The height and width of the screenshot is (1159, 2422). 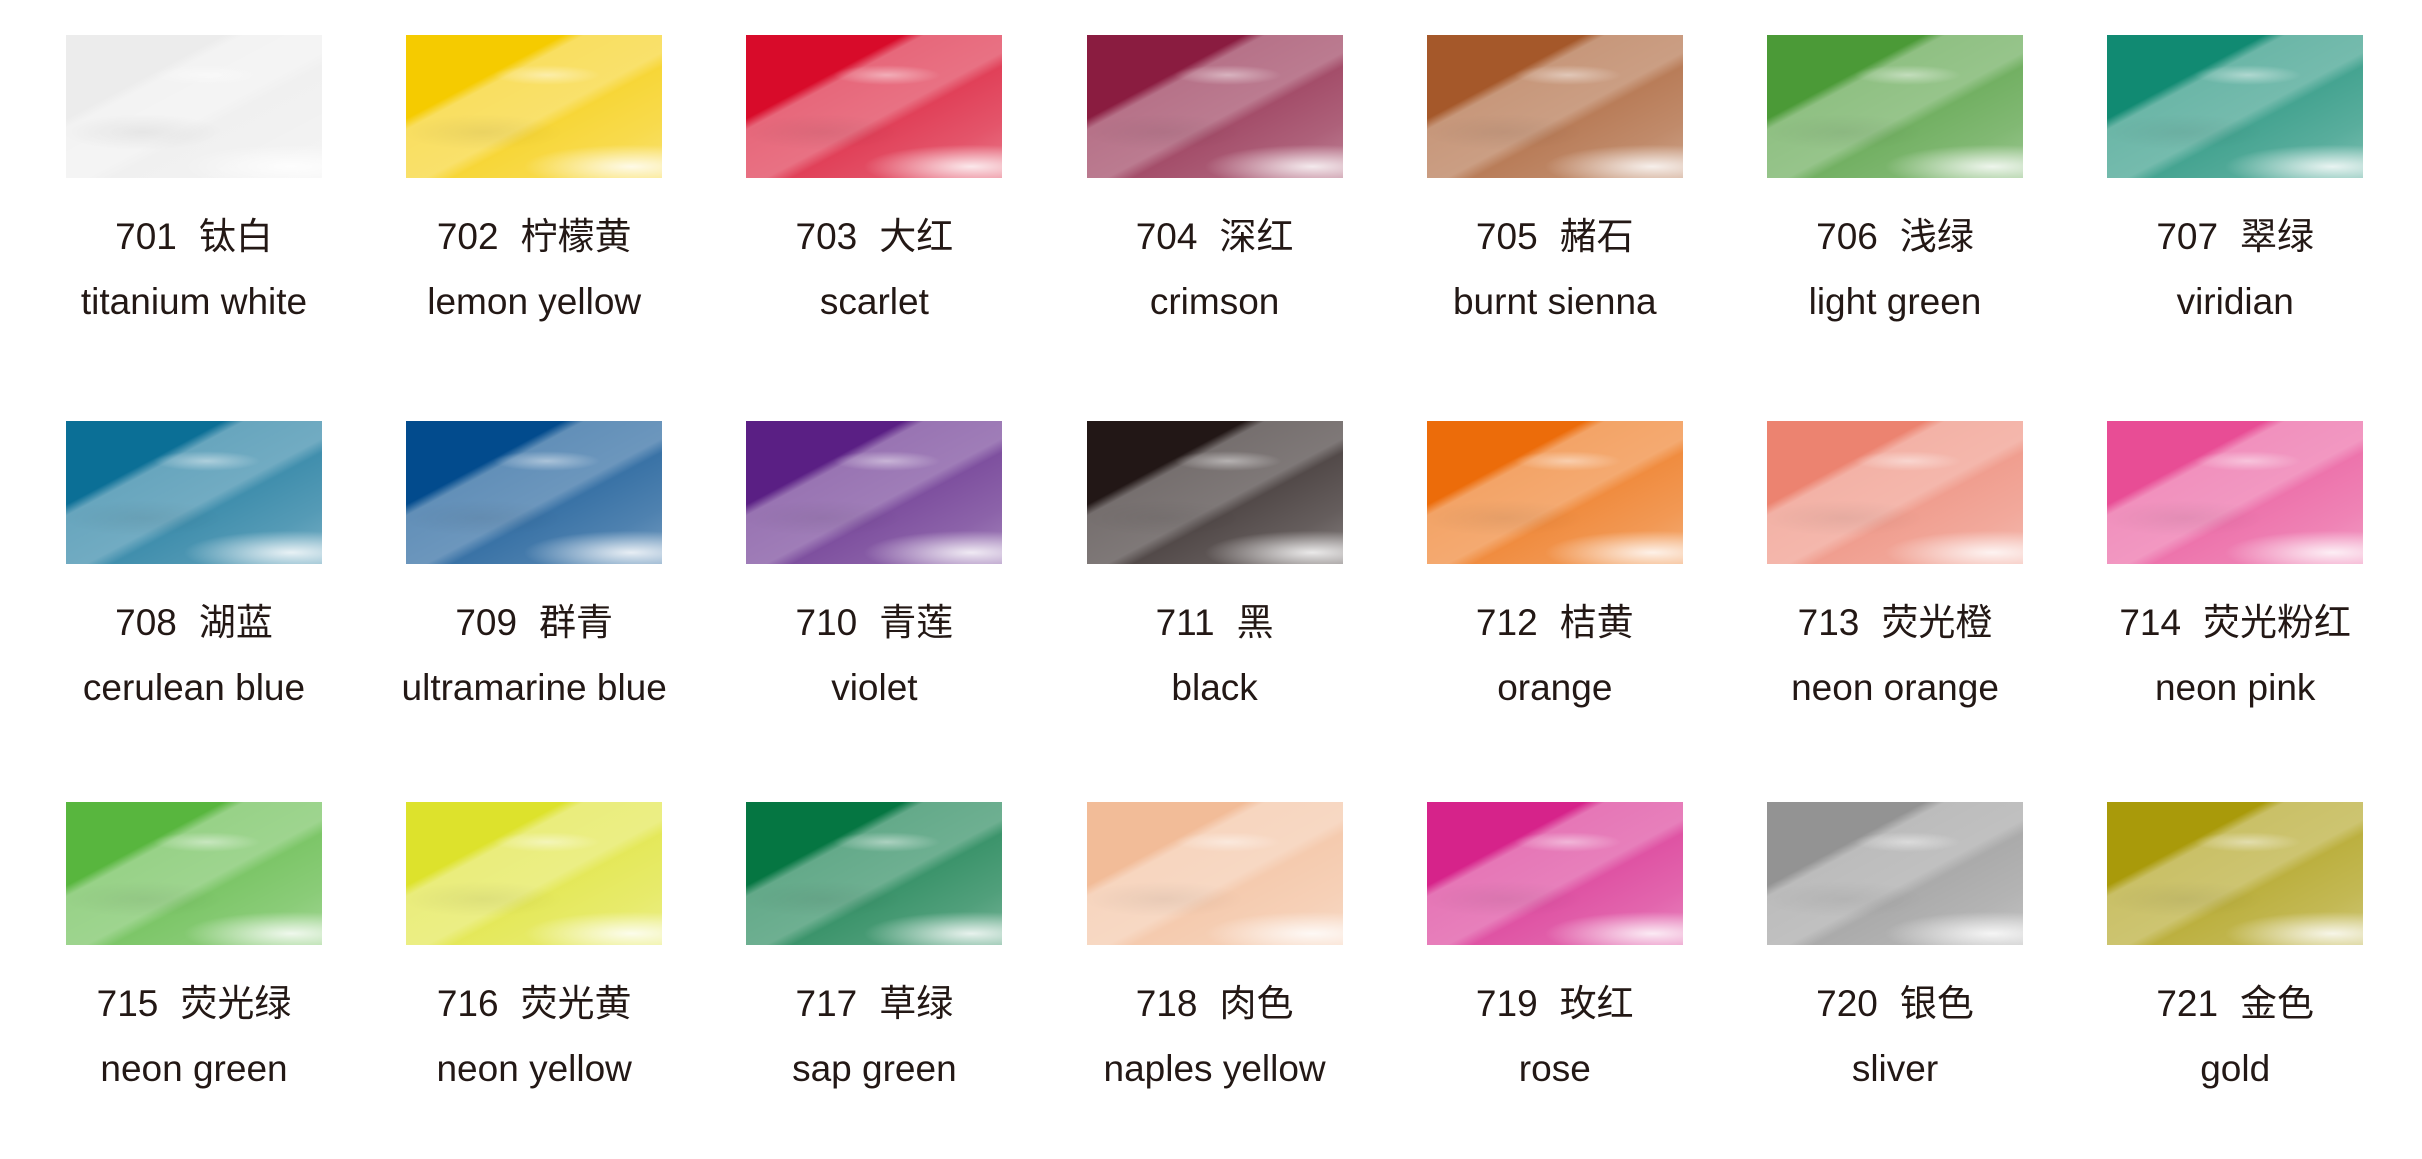 What do you see at coordinates (236, 1003) in the screenshot?
I see `color-name-zh: 荧光绿` at bounding box center [236, 1003].